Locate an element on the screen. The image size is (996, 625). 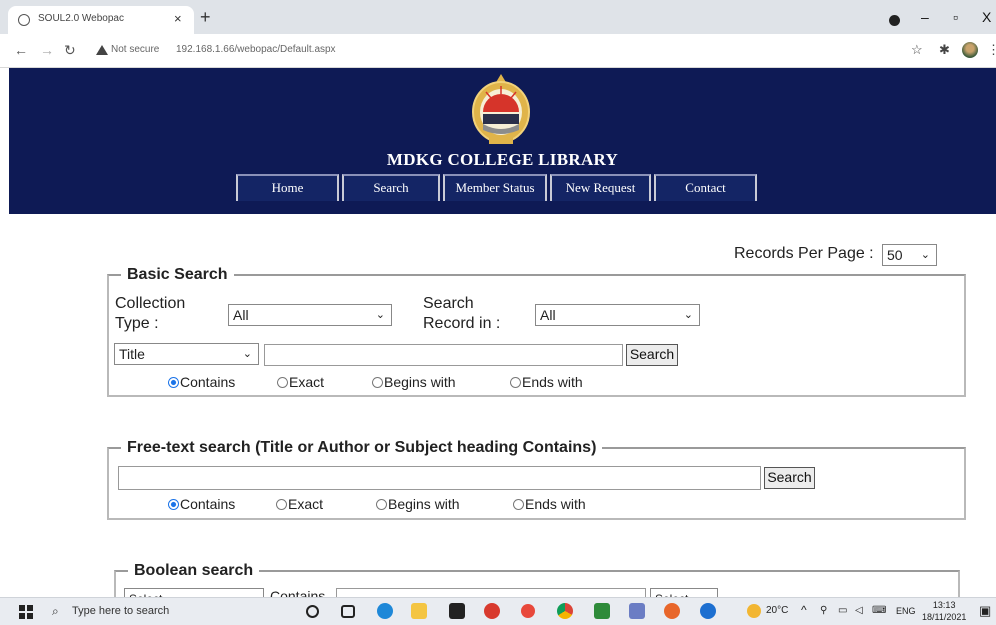
search-record-in-label: Search Record in : is located at coordinates (462, 313).